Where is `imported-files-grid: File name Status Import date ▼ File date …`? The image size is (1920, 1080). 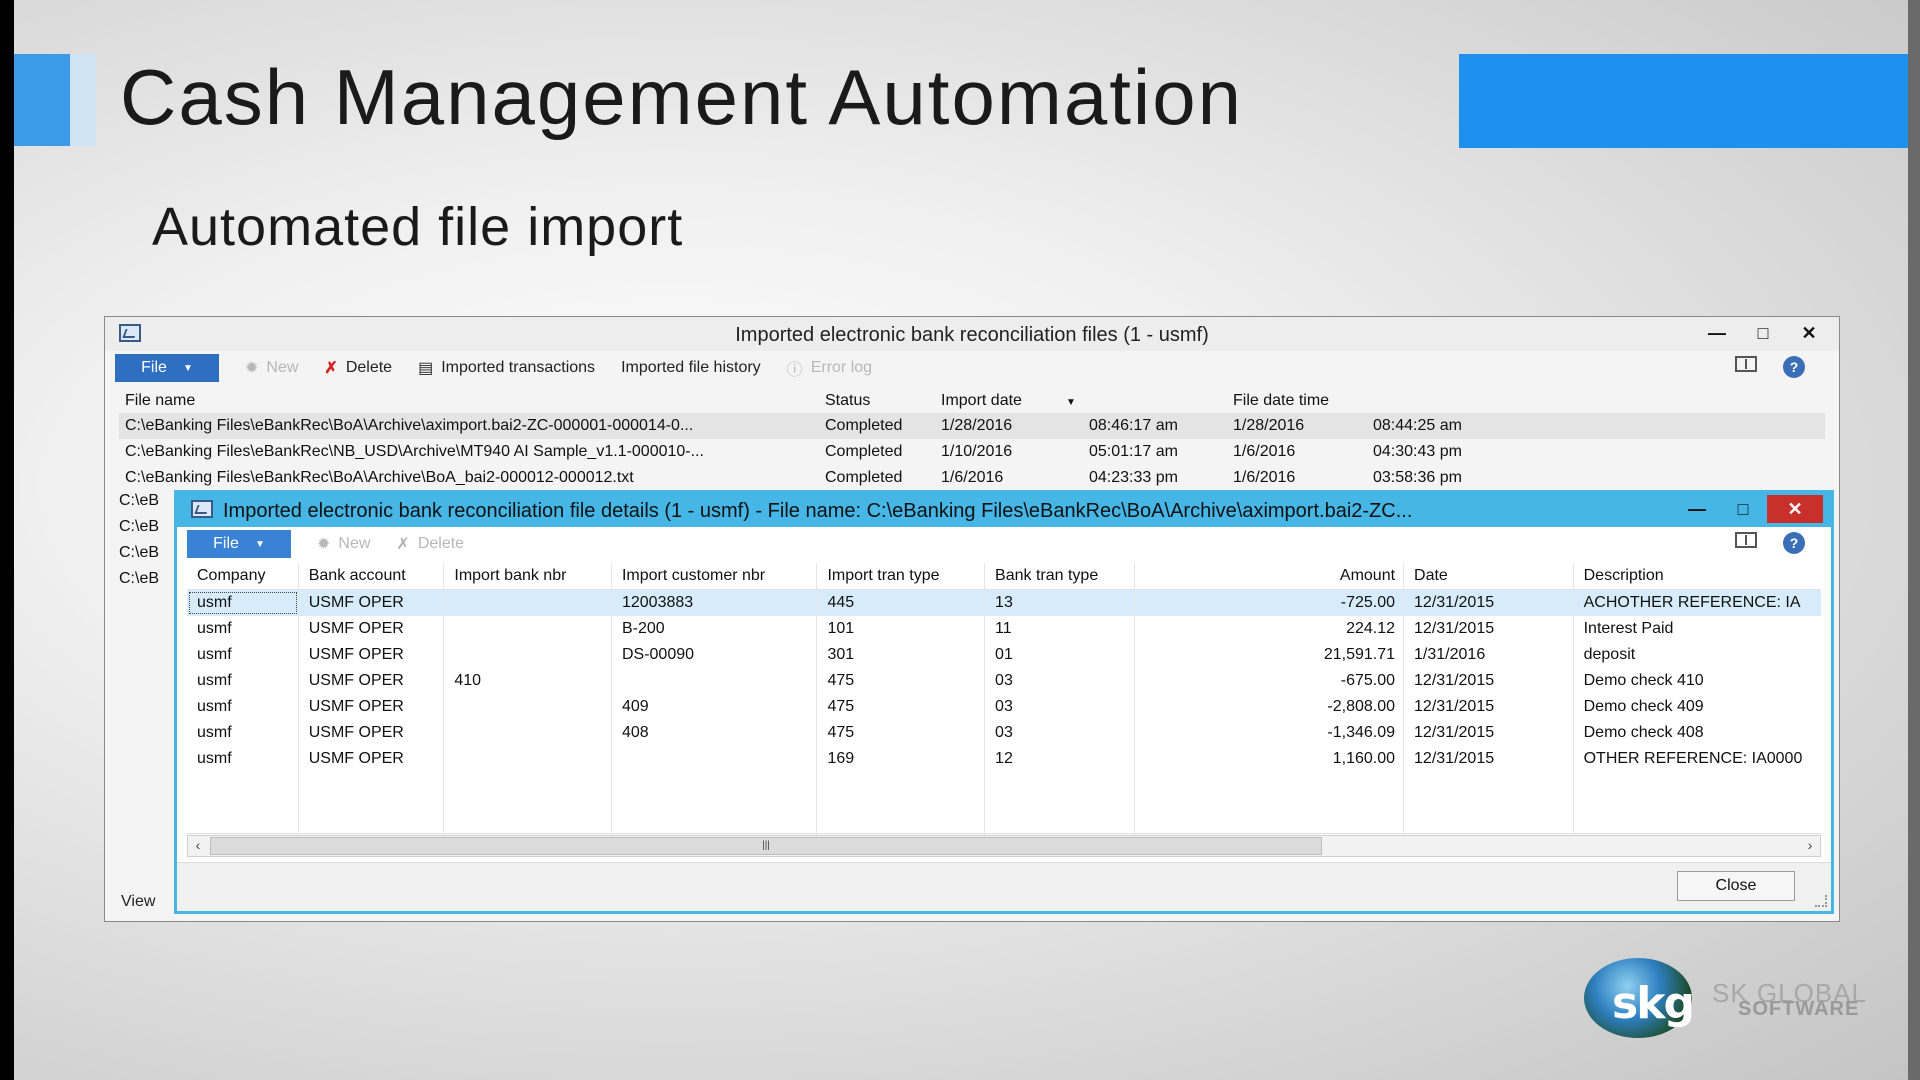
imported-files-grid: File name Status Import date ▼ File date … is located at coordinates (972, 440).